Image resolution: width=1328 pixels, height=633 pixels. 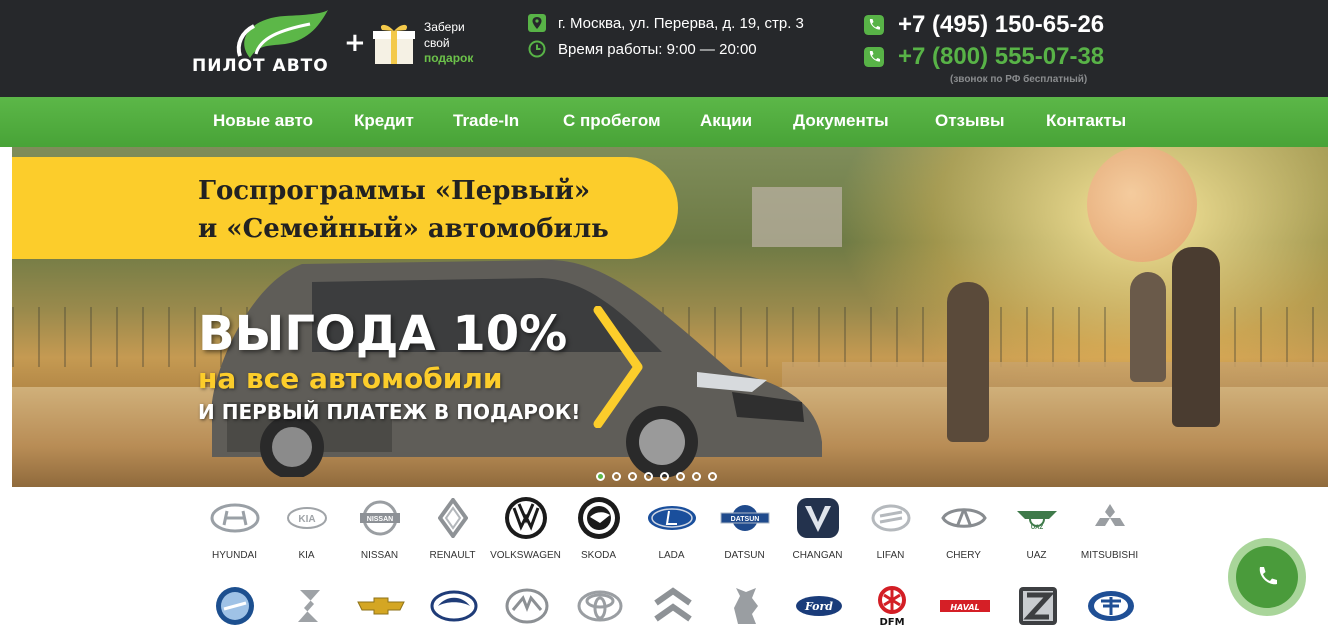 I want to click on man-figure, so click(x=1196, y=337).